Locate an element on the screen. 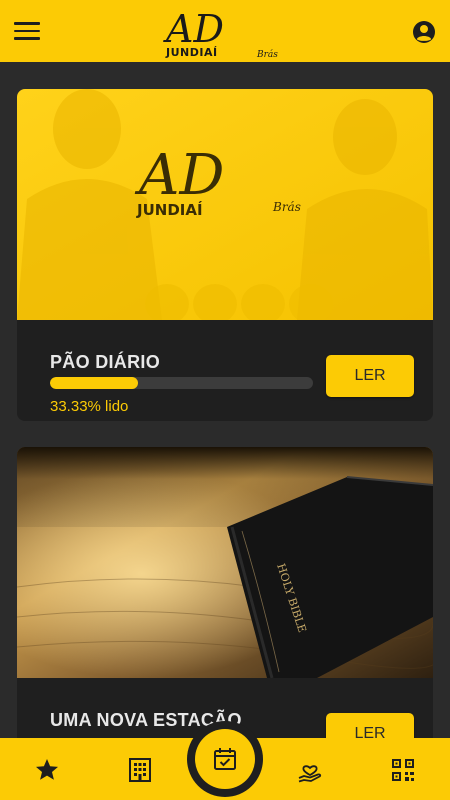 The width and height of the screenshot is (450, 800). app-logo: AD JUNDIAÍ Brás is located at coordinates (220, 32).